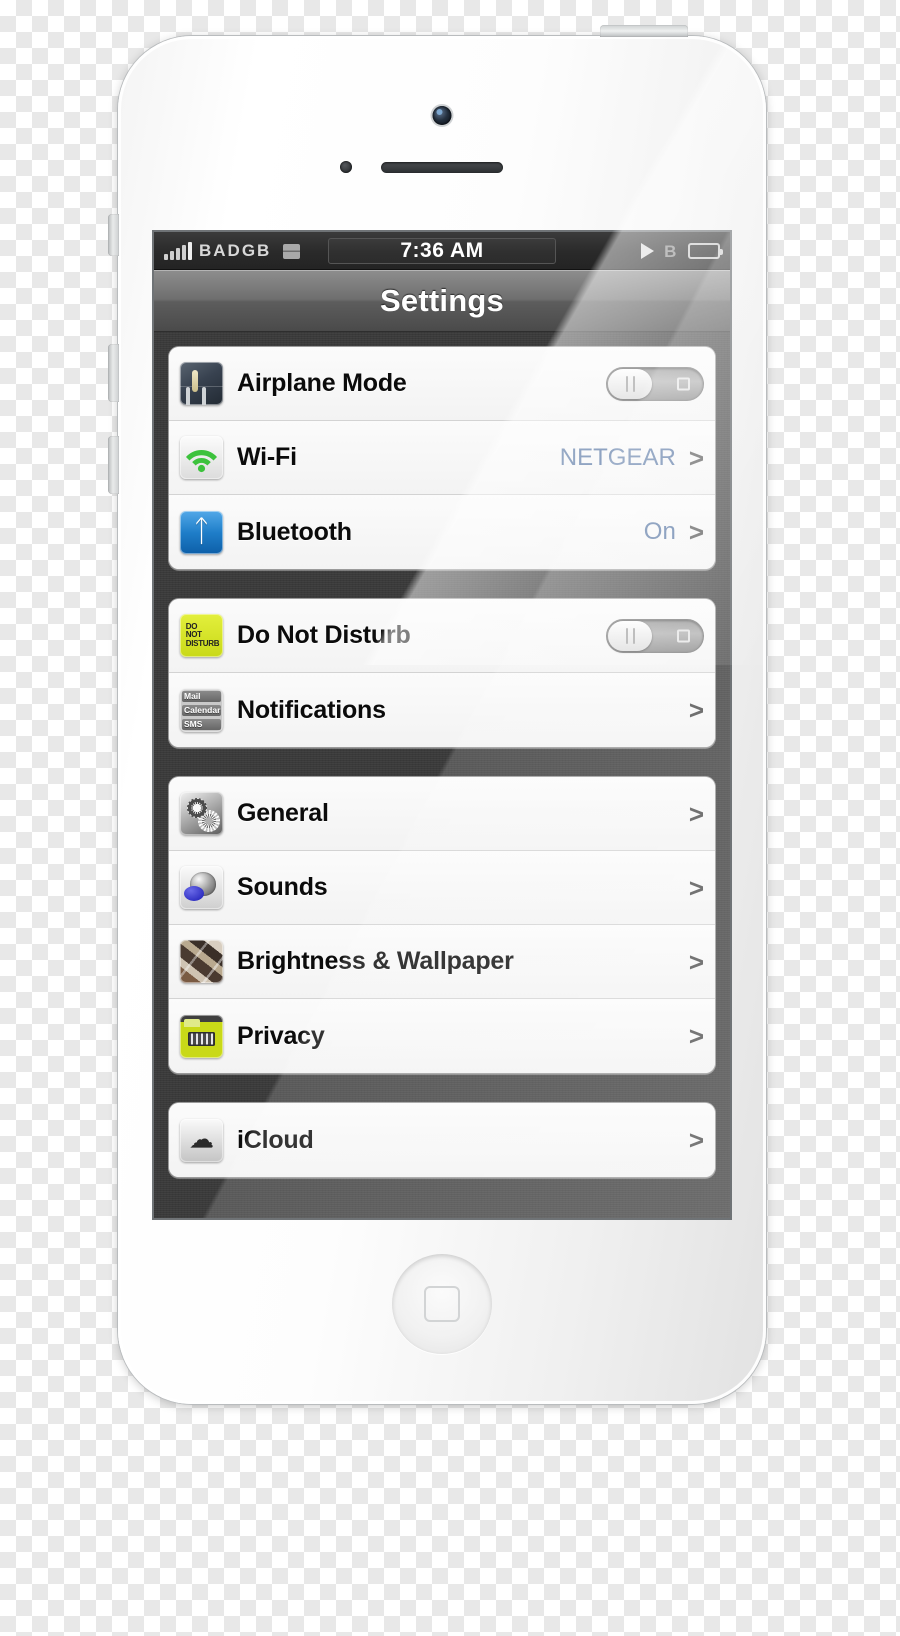  Describe the element at coordinates (442, 532) in the screenshot. I see `settings-row-bluetooth: ᛏ Bluetooth On >` at that location.